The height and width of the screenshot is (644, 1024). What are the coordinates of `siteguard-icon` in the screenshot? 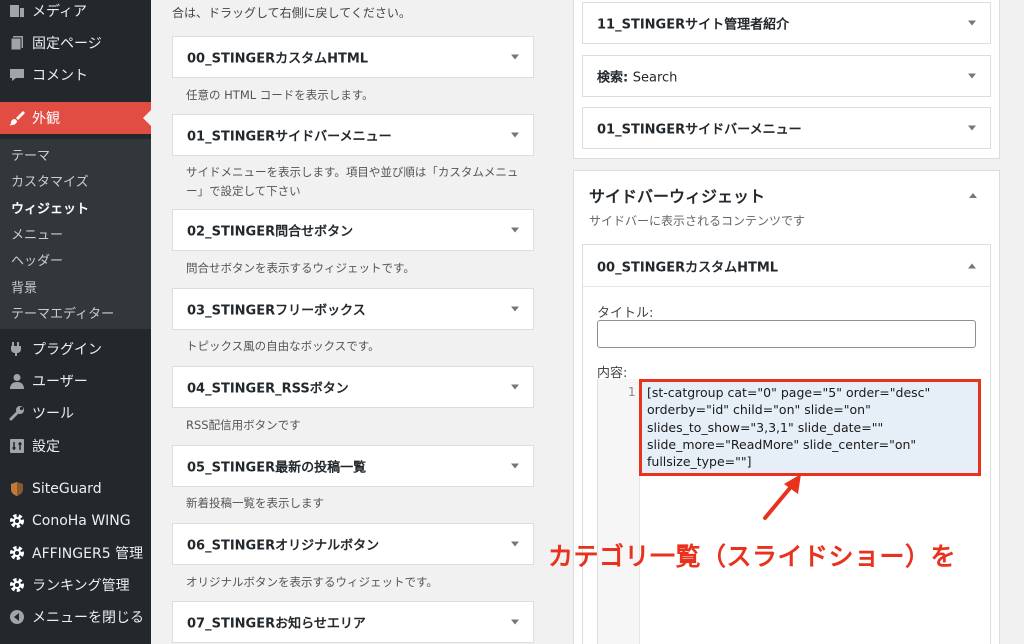 It's located at (17, 489).